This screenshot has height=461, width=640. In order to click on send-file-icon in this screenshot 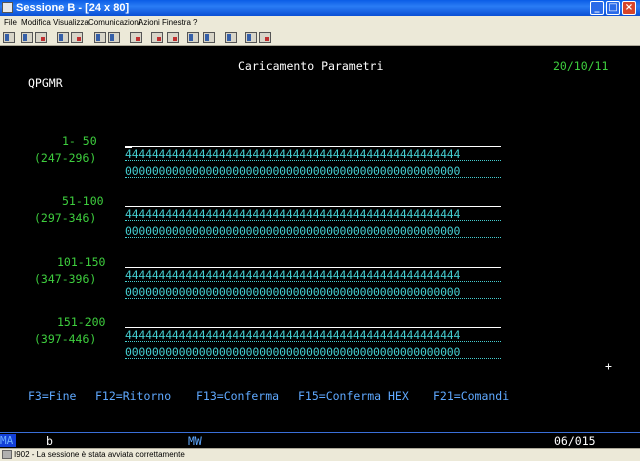, I will do `click(63, 37)`.